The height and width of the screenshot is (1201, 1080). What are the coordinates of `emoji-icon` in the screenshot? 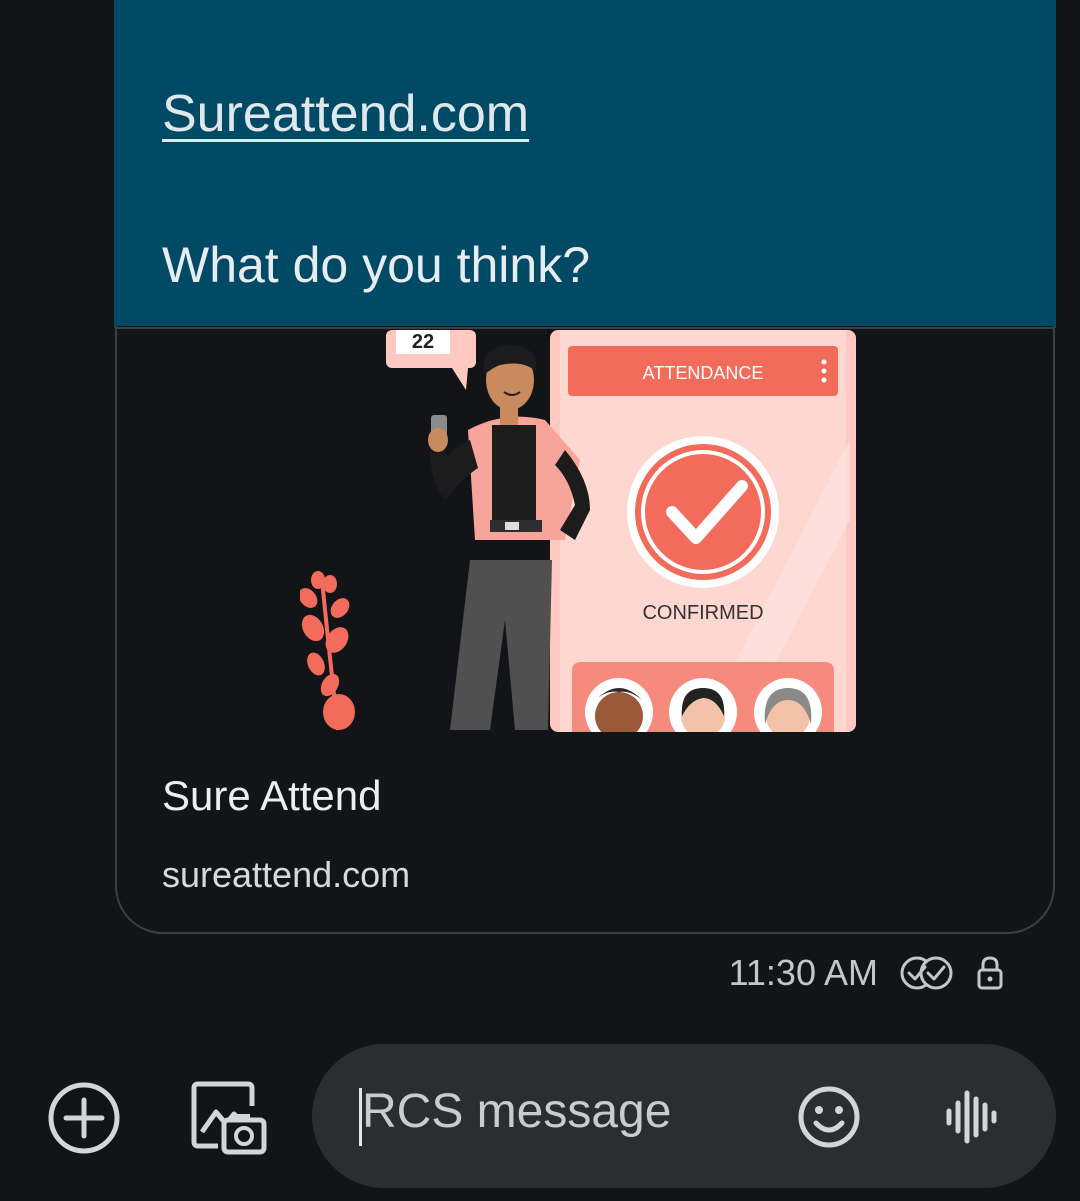 It's located at (829, 1117).